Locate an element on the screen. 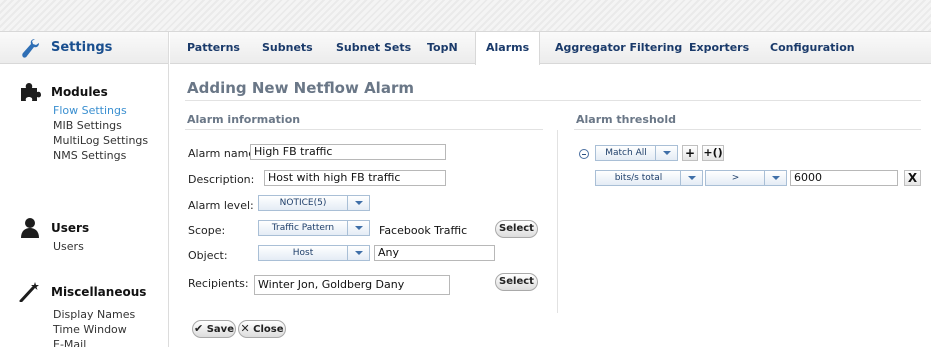 This screenshot has height=347, width=931. section-divider is located at coordinates (557, 221).